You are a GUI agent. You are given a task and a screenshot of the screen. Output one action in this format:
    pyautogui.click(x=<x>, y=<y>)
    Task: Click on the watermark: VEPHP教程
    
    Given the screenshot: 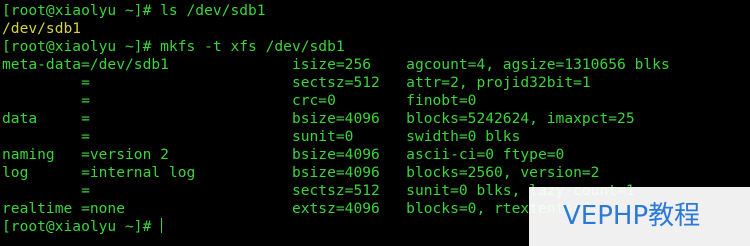 What is the action you would take?
    pyautogui.click(x=639, y=216)
    